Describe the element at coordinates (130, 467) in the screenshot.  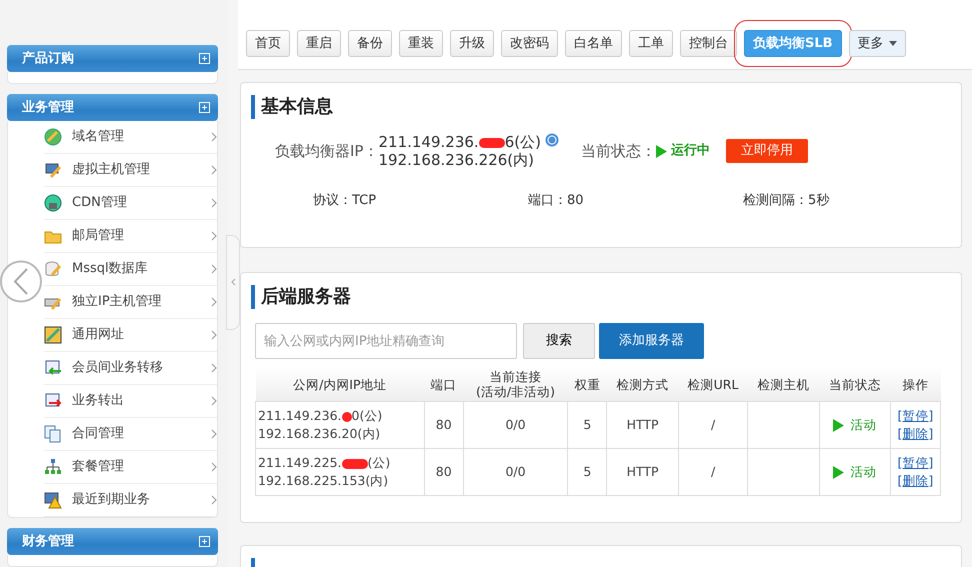
I see `sidebar-item: 套餐管理` at that location.